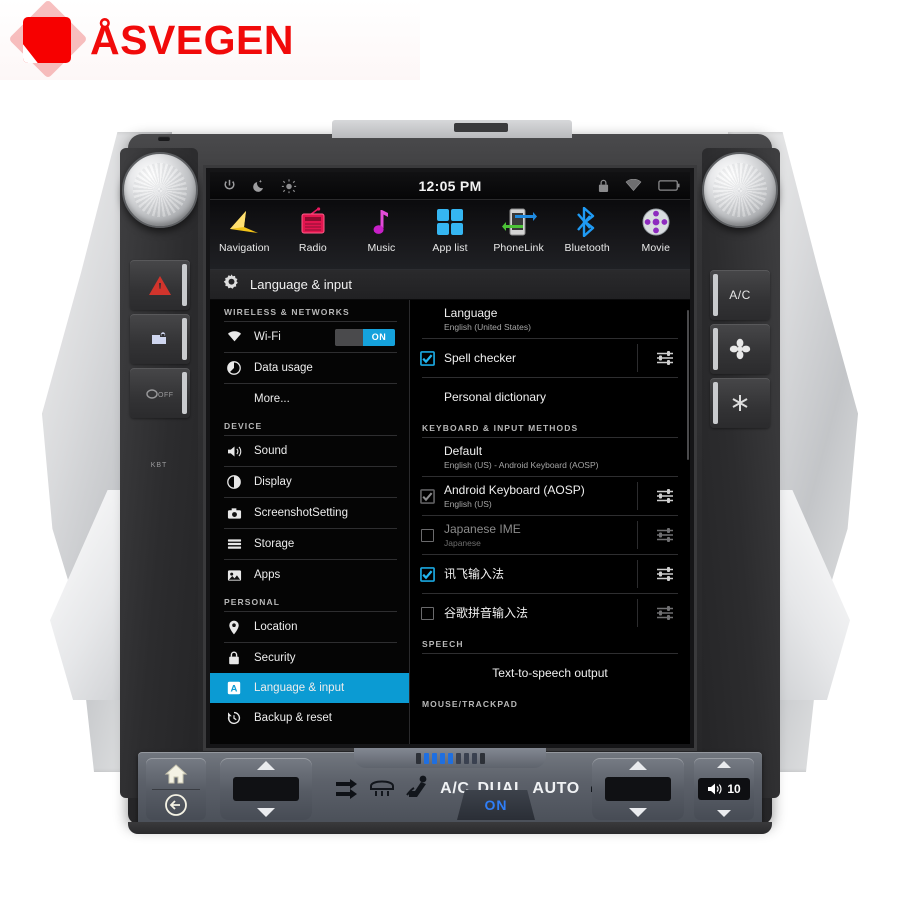  Describe the element at coordinates (550, 574) in the screenshot. I see `detail-row-xunfei-ime: 讯飞输入法` at that location.